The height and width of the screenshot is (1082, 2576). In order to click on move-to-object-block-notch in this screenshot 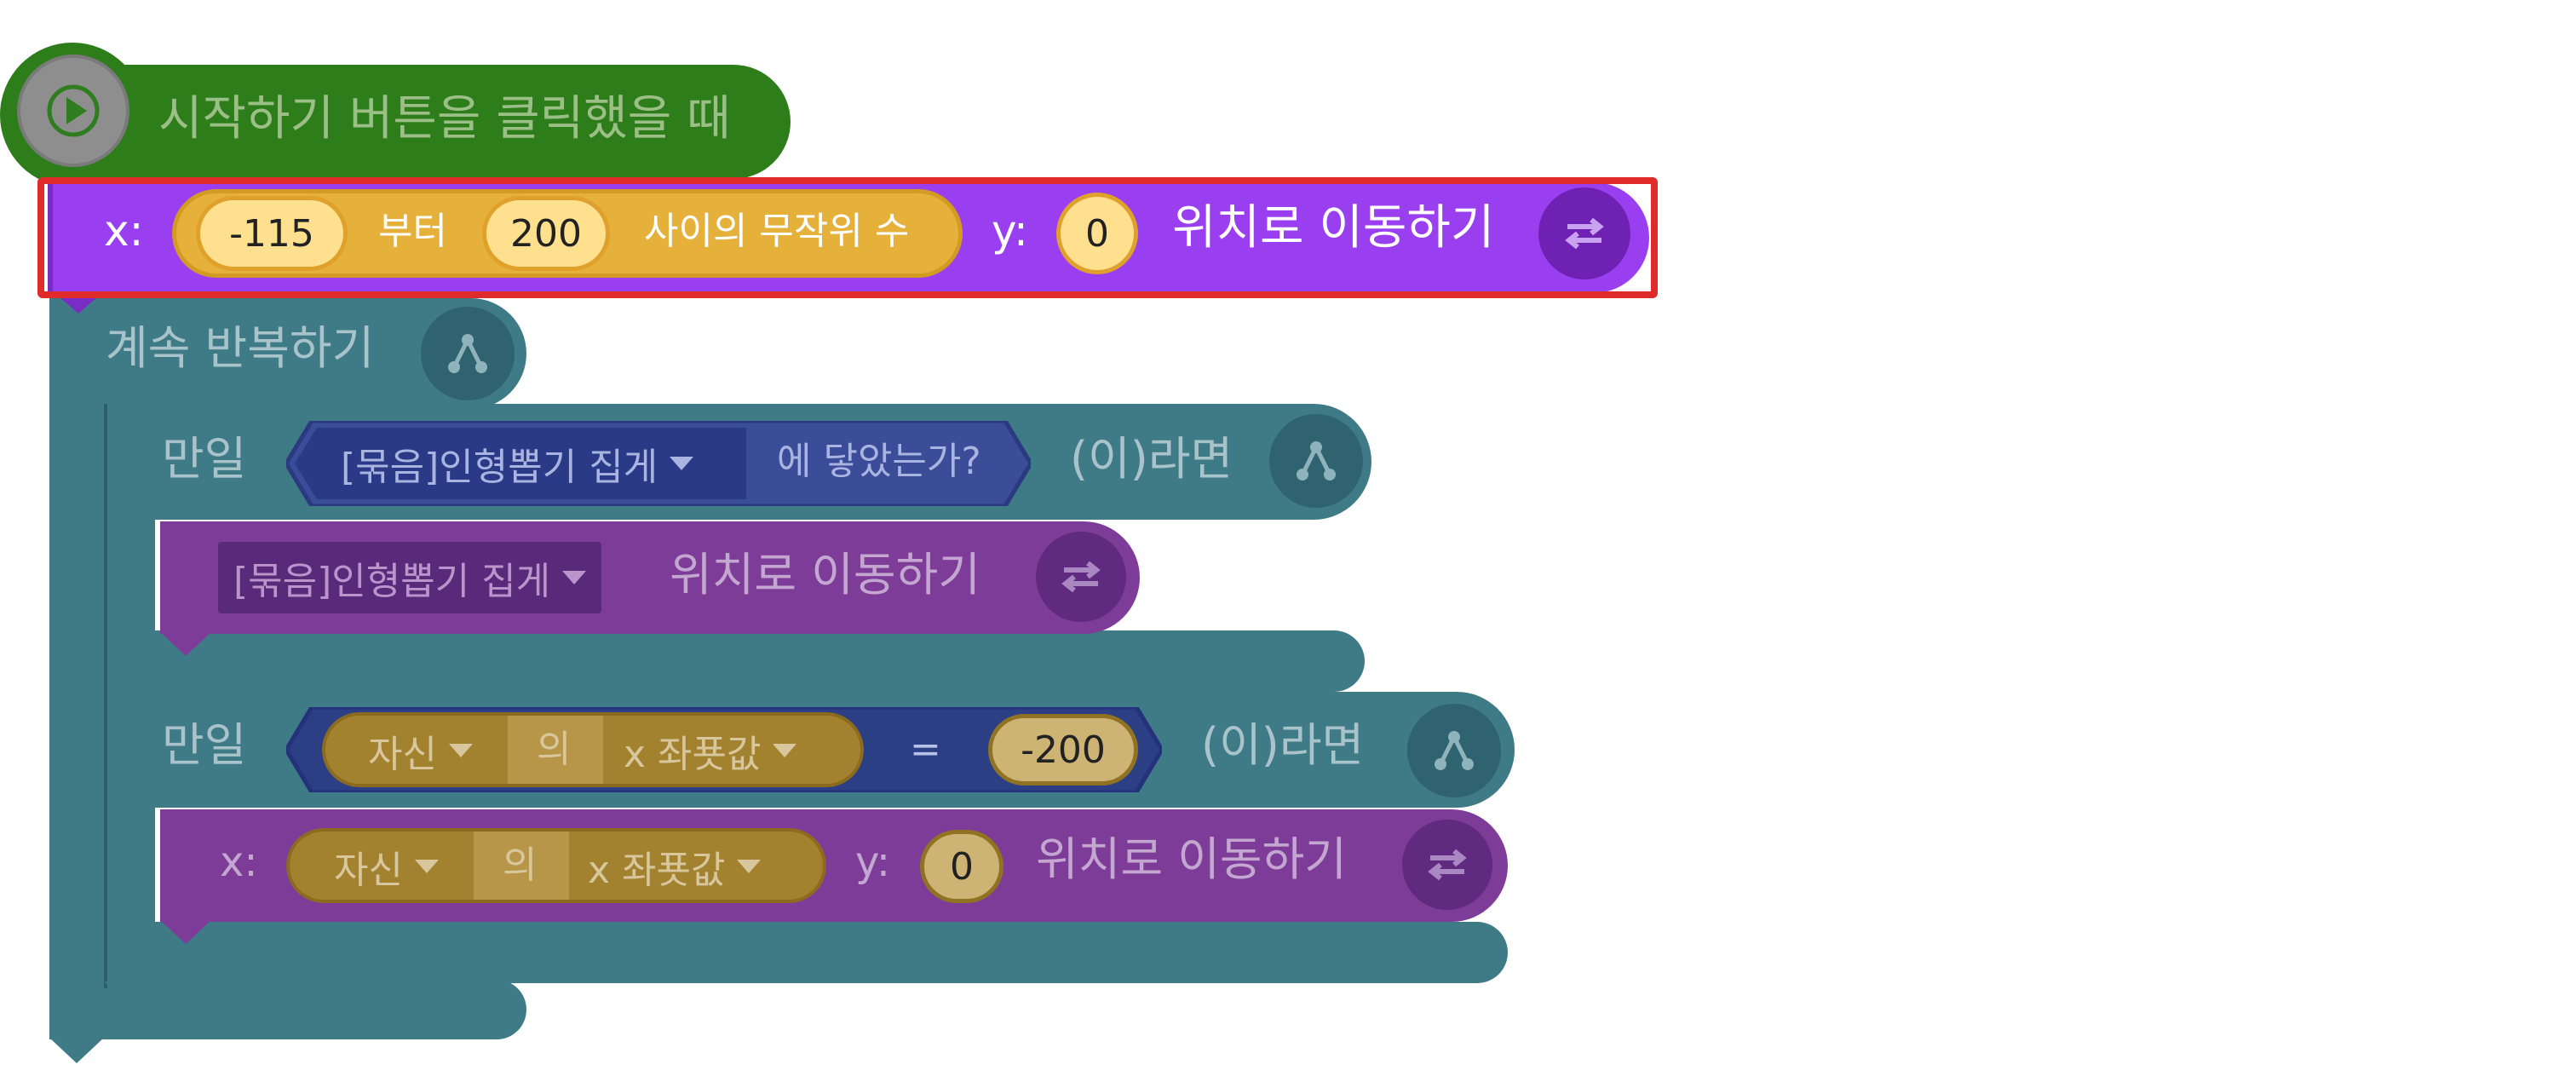, I will do `click(185, 644)`.